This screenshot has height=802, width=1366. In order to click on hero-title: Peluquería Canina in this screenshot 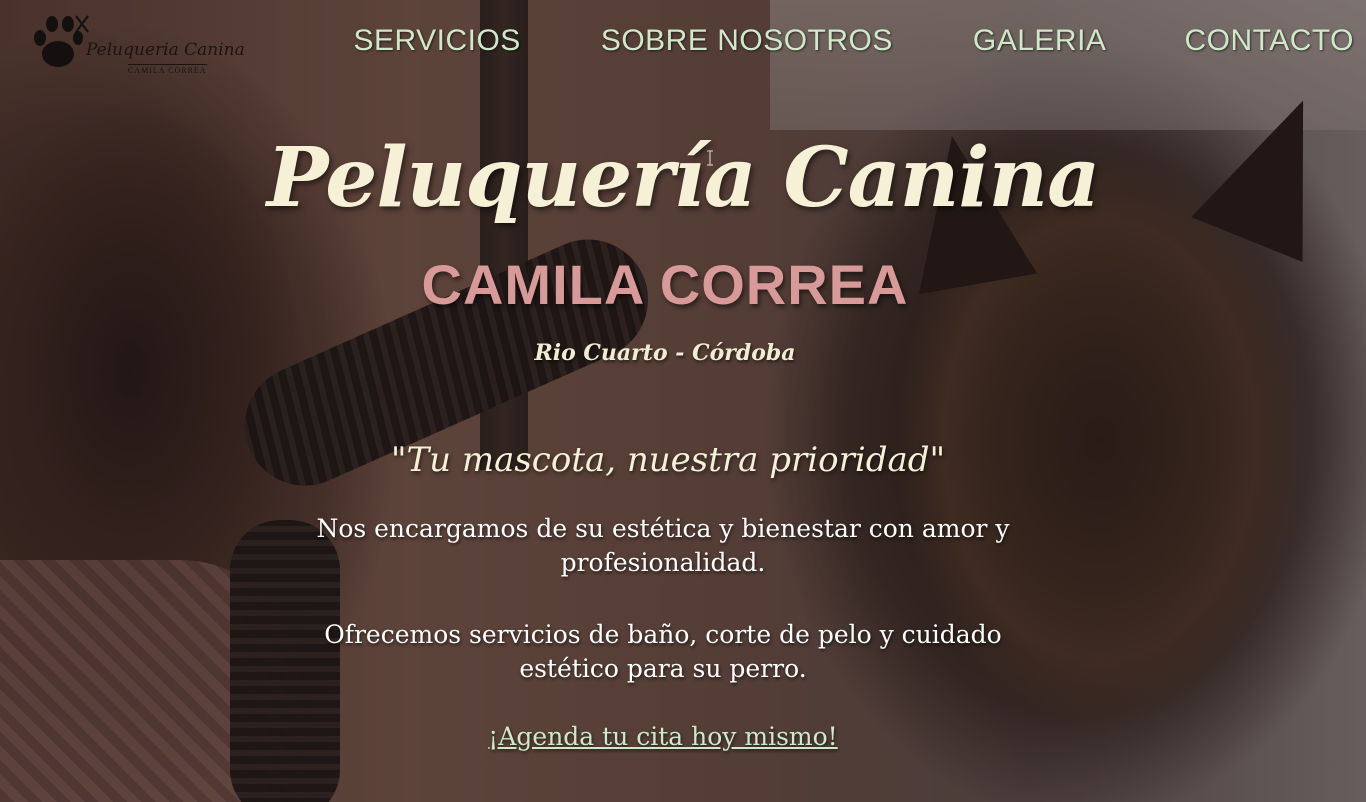, I will do `click(683, 178)`.